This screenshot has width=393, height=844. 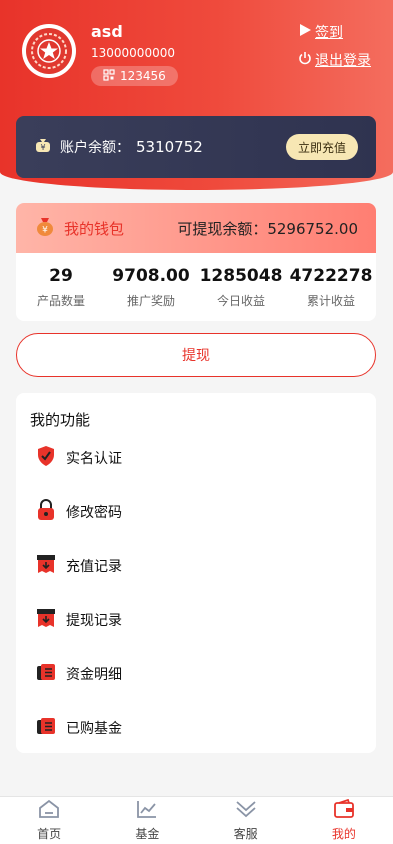 I want to click on functions-title: 我的功能, so click(x=60, y=420).